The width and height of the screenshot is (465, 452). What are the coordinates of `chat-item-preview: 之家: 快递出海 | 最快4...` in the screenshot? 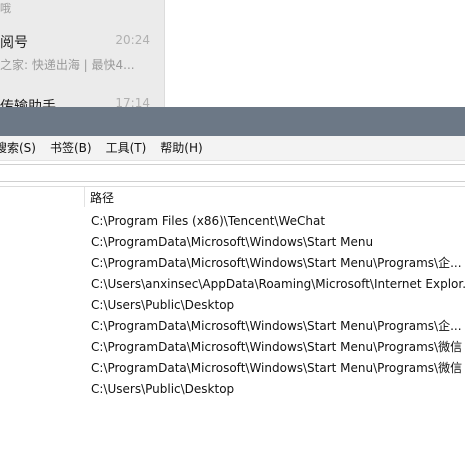 It's located at (67, 65).